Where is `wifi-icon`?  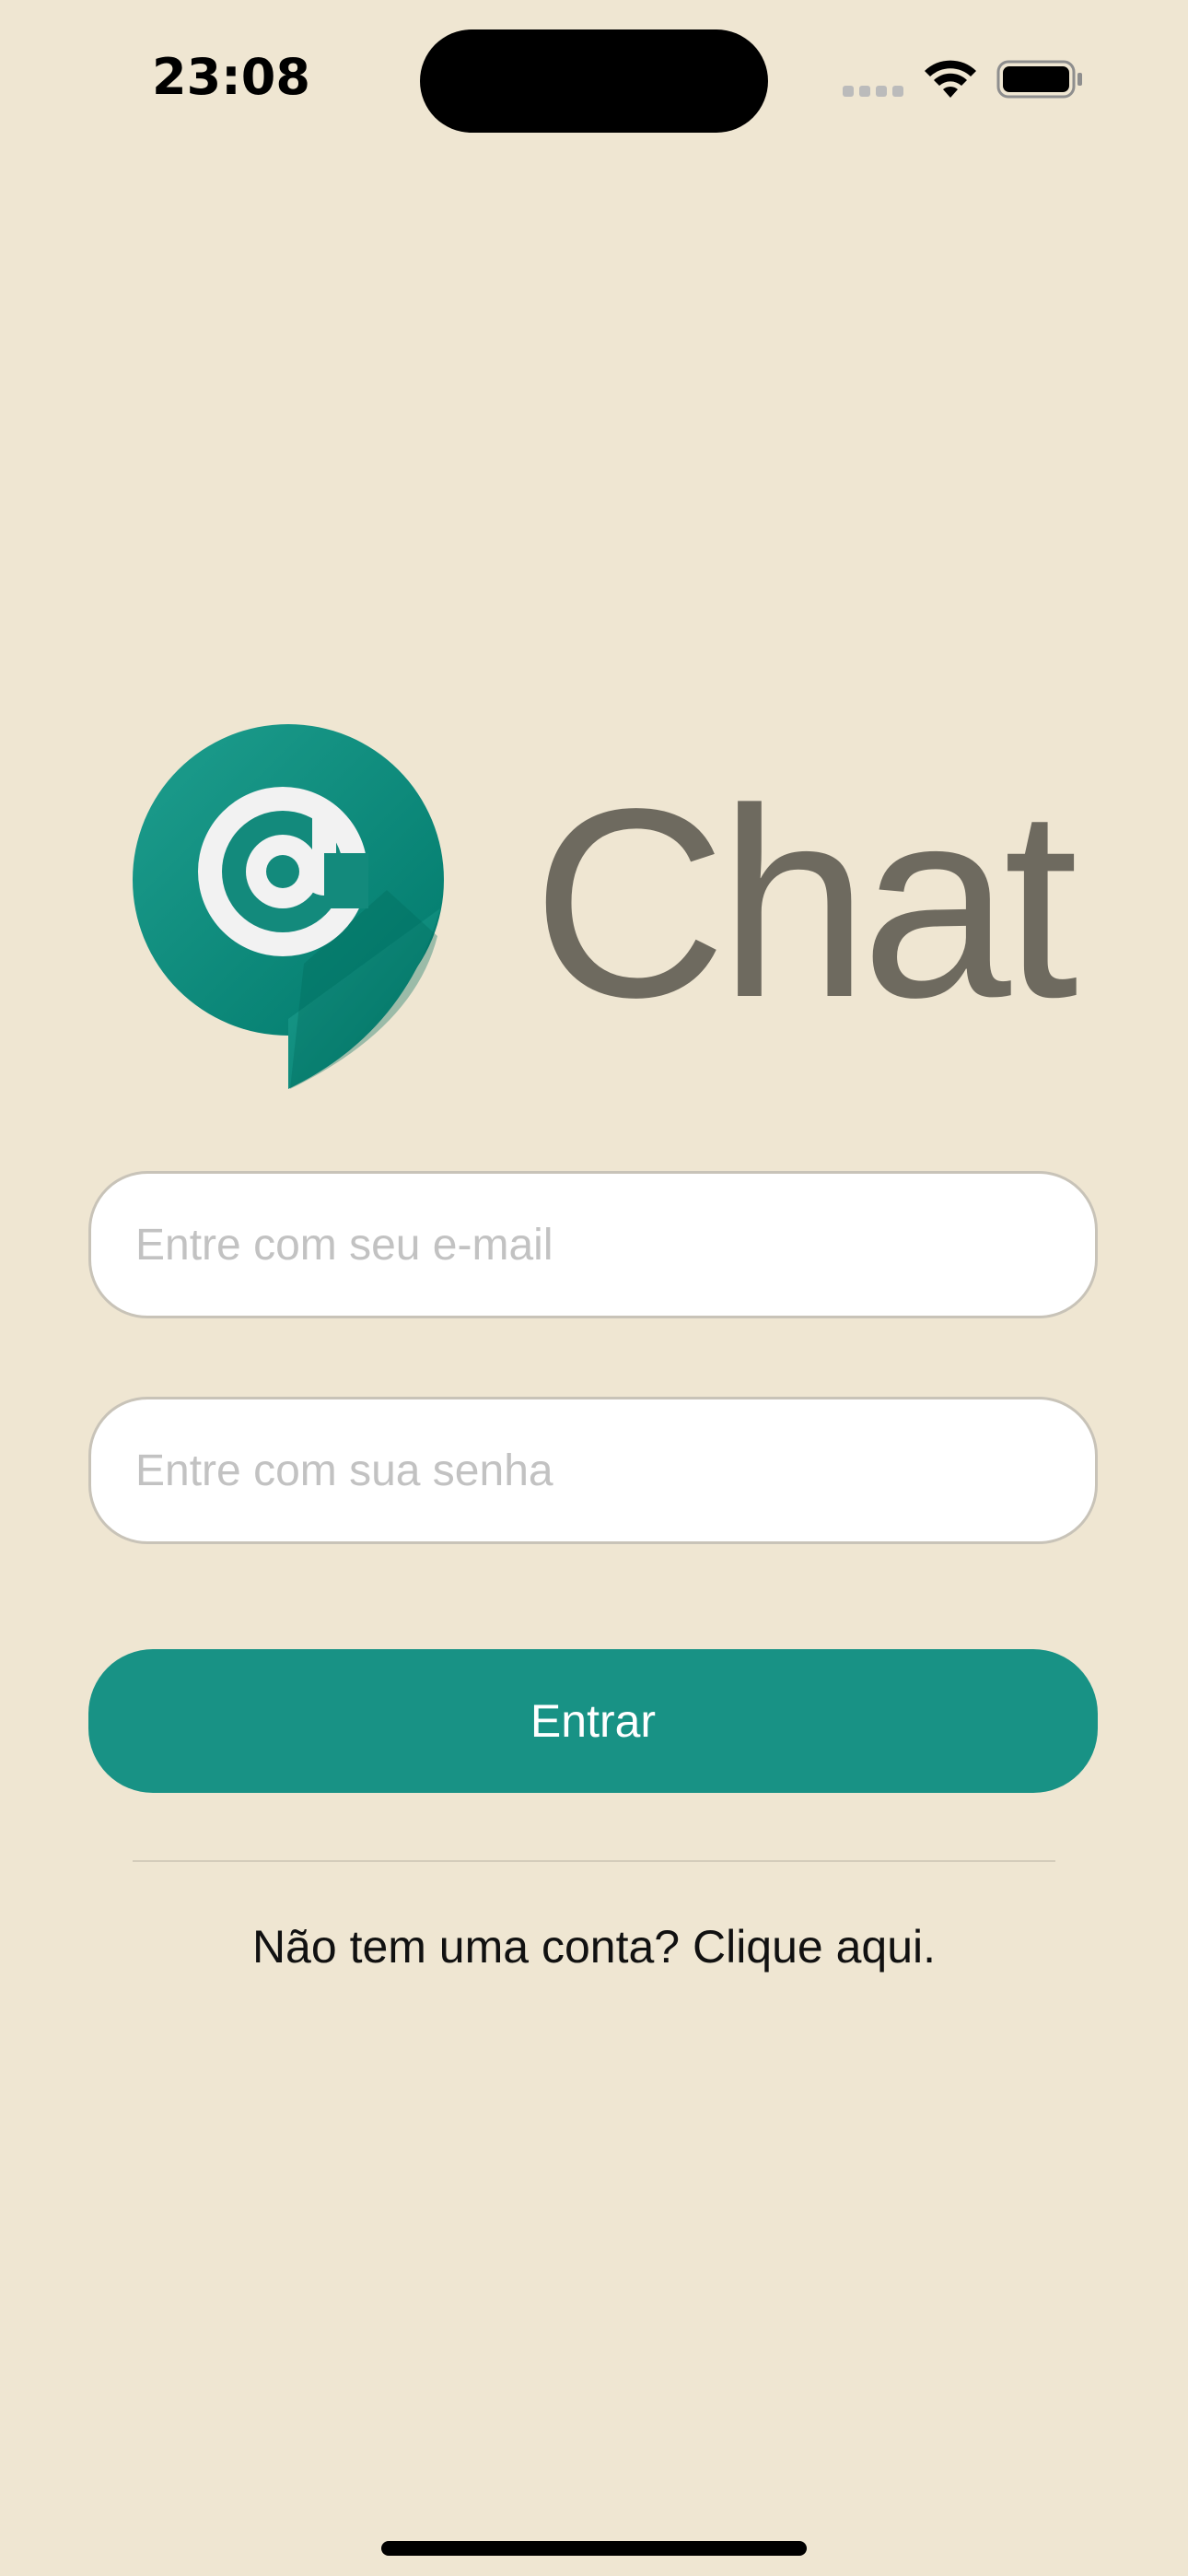 wifi-icon is located at coordinates (951, 79).